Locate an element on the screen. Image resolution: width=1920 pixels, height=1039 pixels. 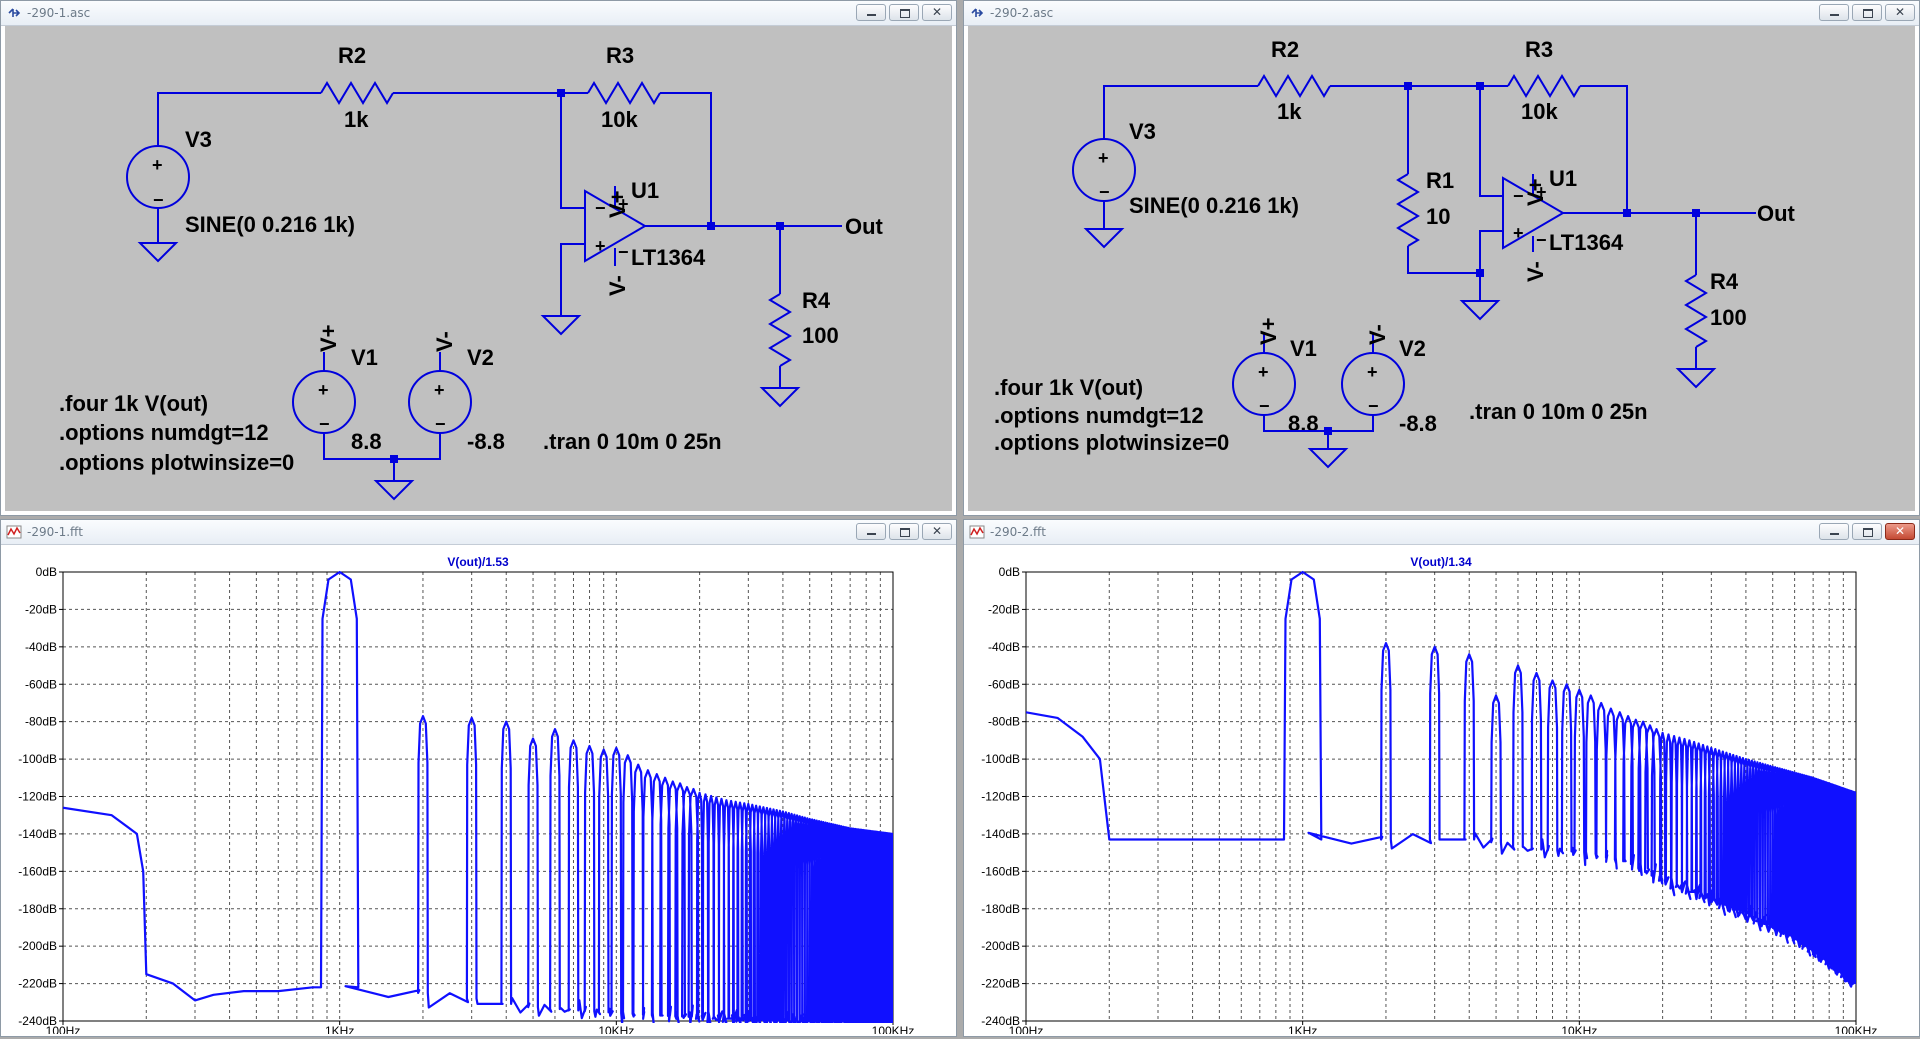
window-title: -290-2.asc is located at coordinates (1022, 13).